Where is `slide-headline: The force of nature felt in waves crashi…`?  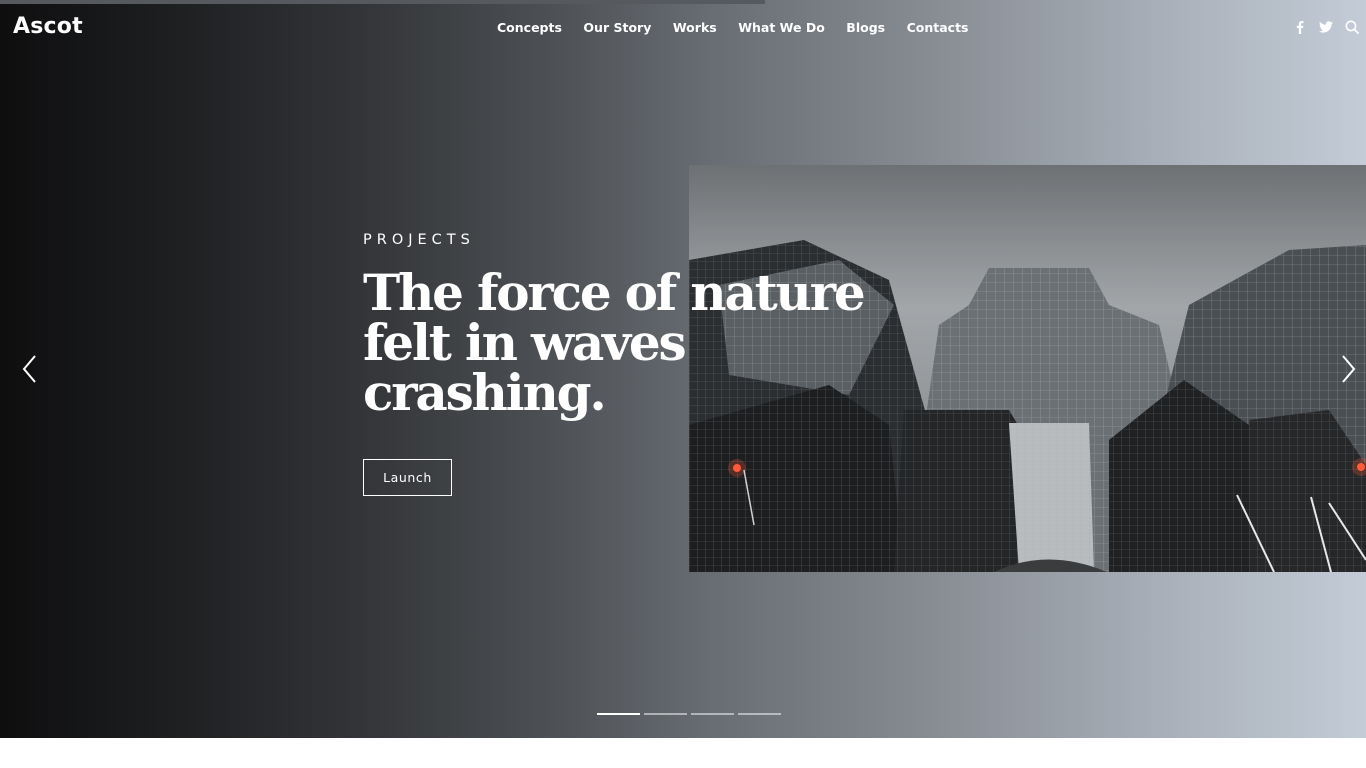 slide-headline: The force of nature felt in waves crashi… is located at coordinates (614, 342).